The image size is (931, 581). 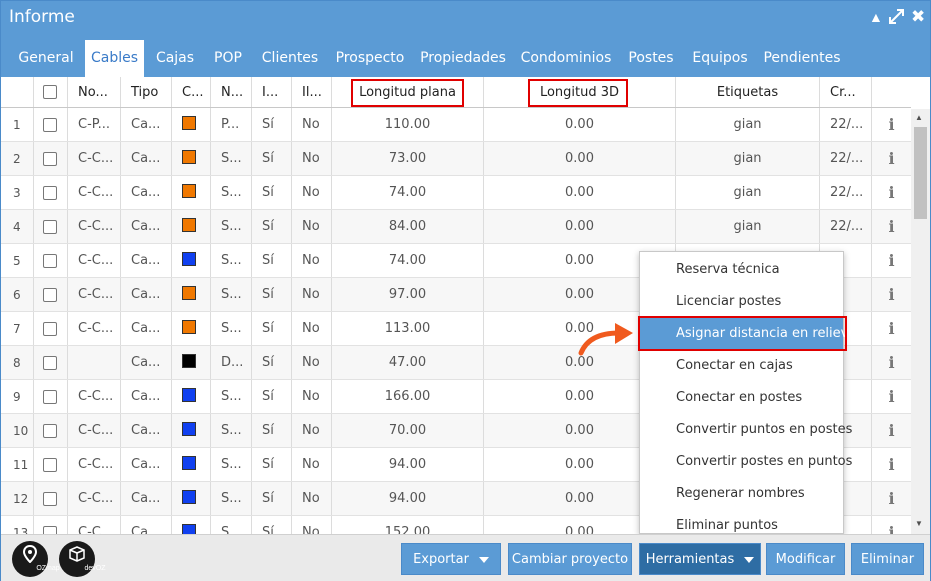 I want to click on tab-postes: Postes, so click(x=651, y=58).